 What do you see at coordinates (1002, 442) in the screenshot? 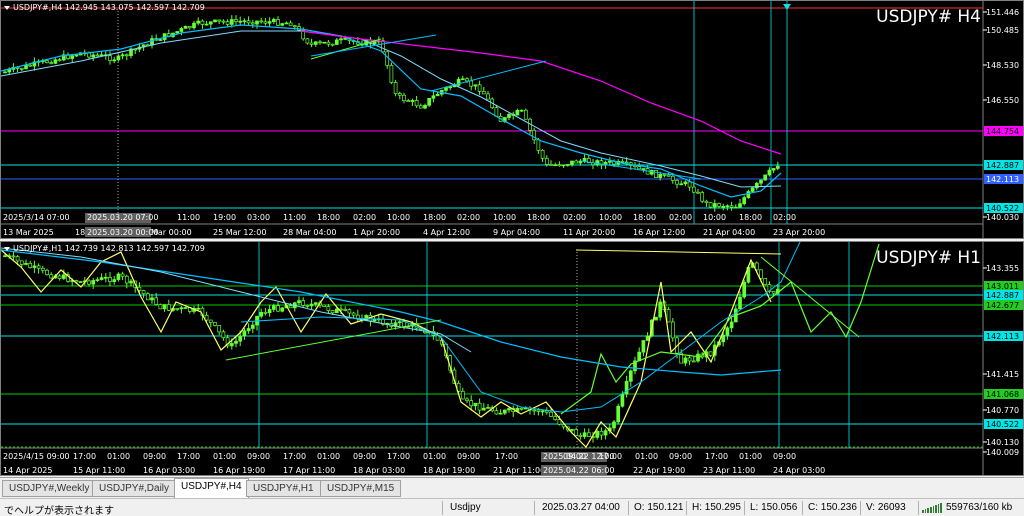
I see `price-label: 140.130` at bounding box center [1002, 442].